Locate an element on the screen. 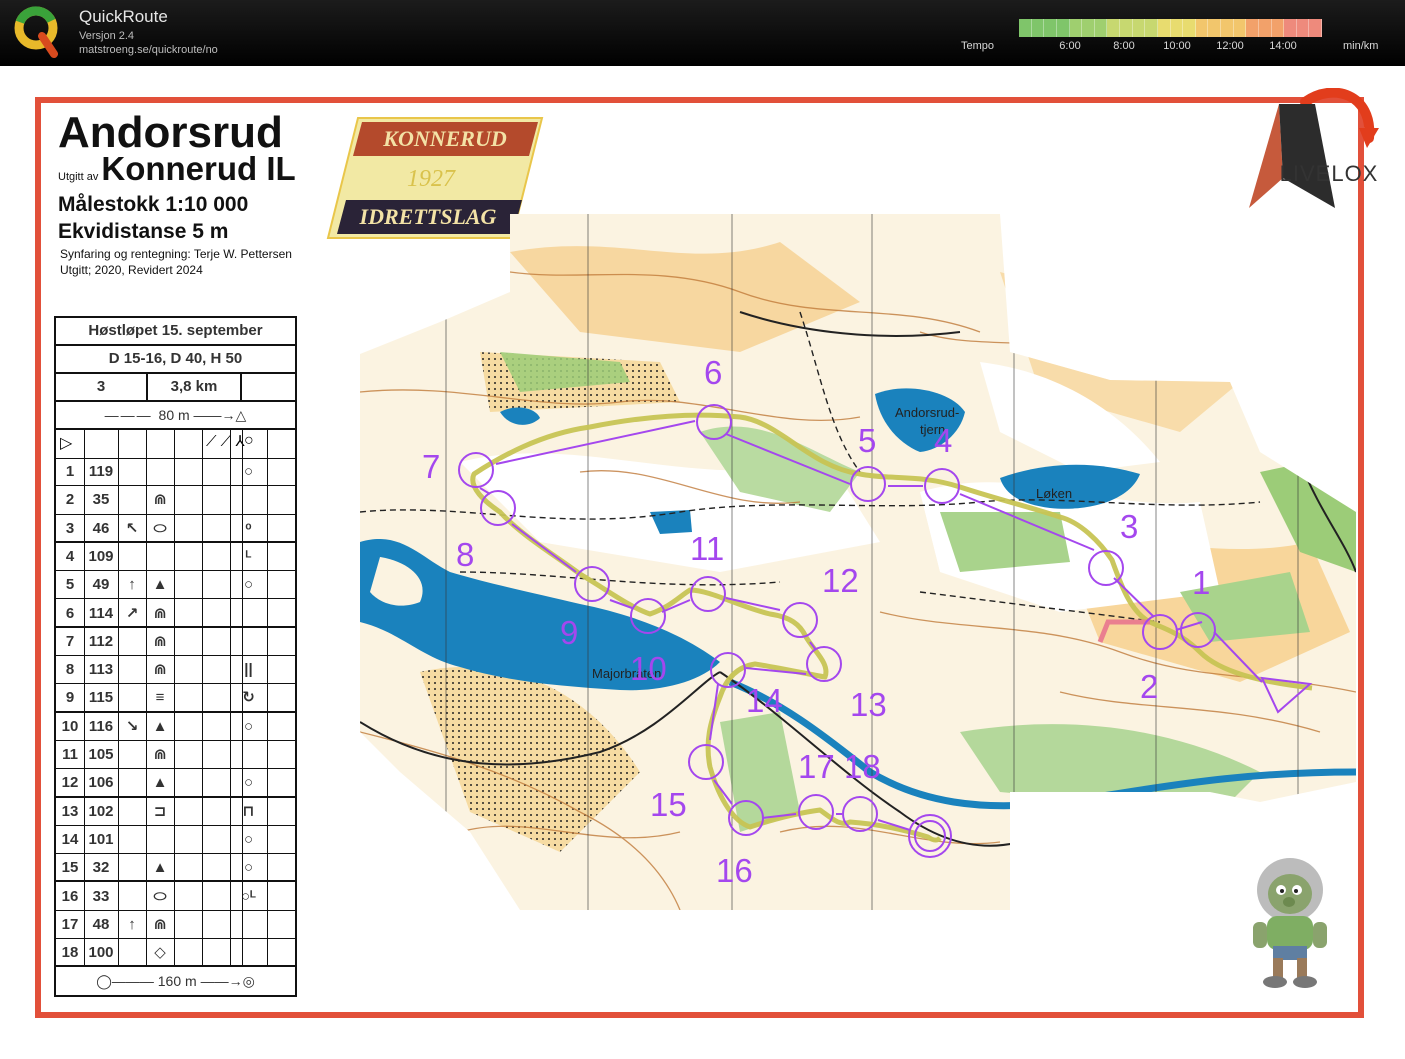  app-url: matstroeng.se/quickroute/no is located at coordinates (148, 50).